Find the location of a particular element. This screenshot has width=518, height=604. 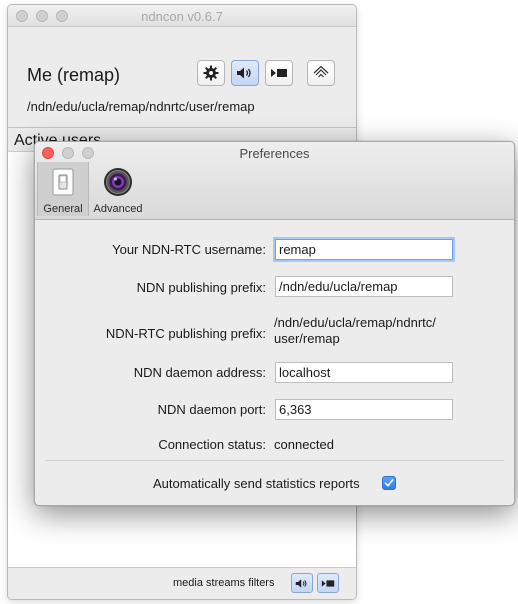

main-titlebar: ndncon v0.6.7 is located at coordinates (182, 16).